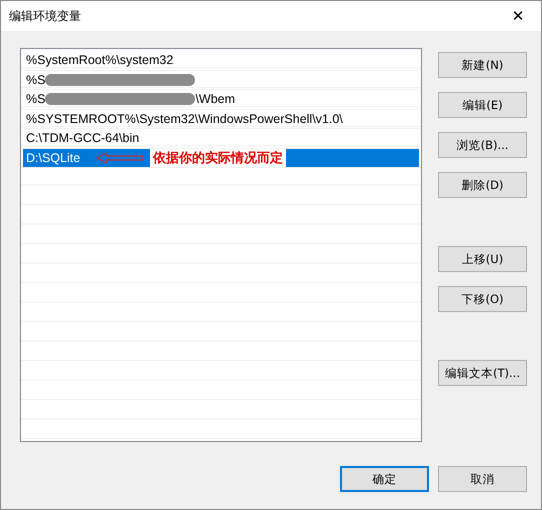  I want to click on path-entry: %SYSTEMROOT%\System32\WindowsPowerShell\v1.0\, so click(221, 119).